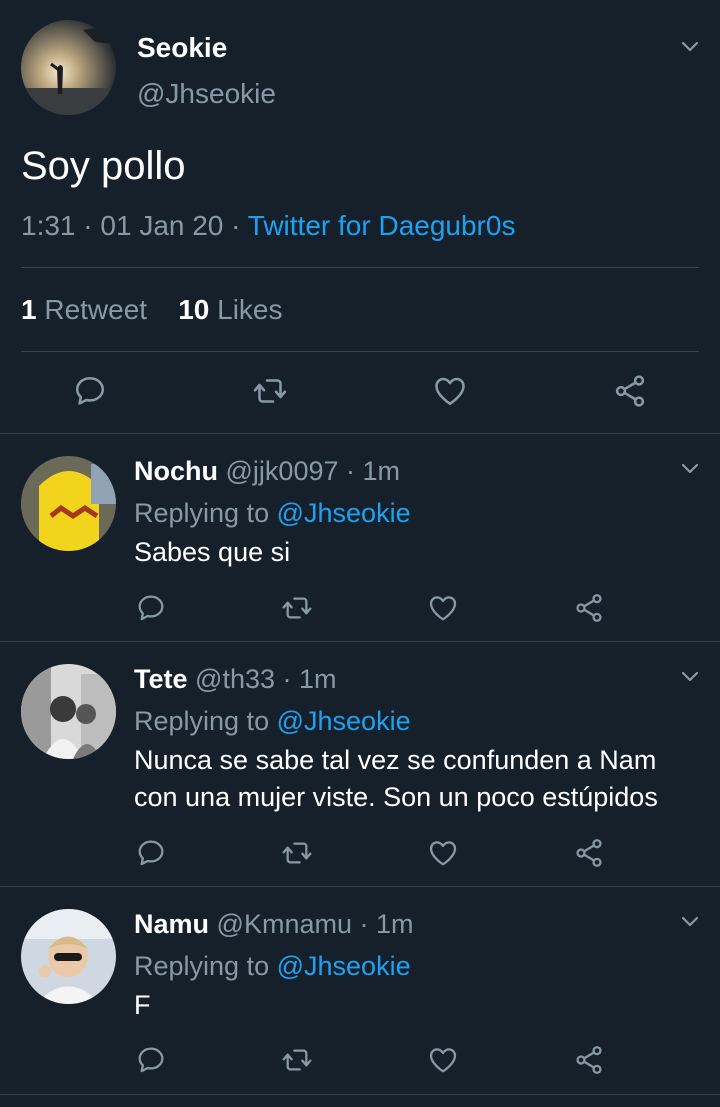  Describe the element at coordinates (48, 225) in the screenshot. I see `tweet-time: 1:31` at that location.